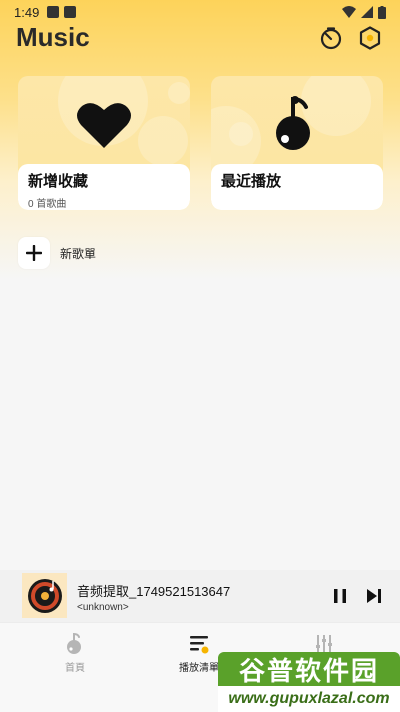 Image resolution: width=400 pixels, height=712 pixels. What do you see at coordinates (154, 591) in the screenshot?
I see `track-title: 音频提取_1749521513647` at bounding box center [154, 591].